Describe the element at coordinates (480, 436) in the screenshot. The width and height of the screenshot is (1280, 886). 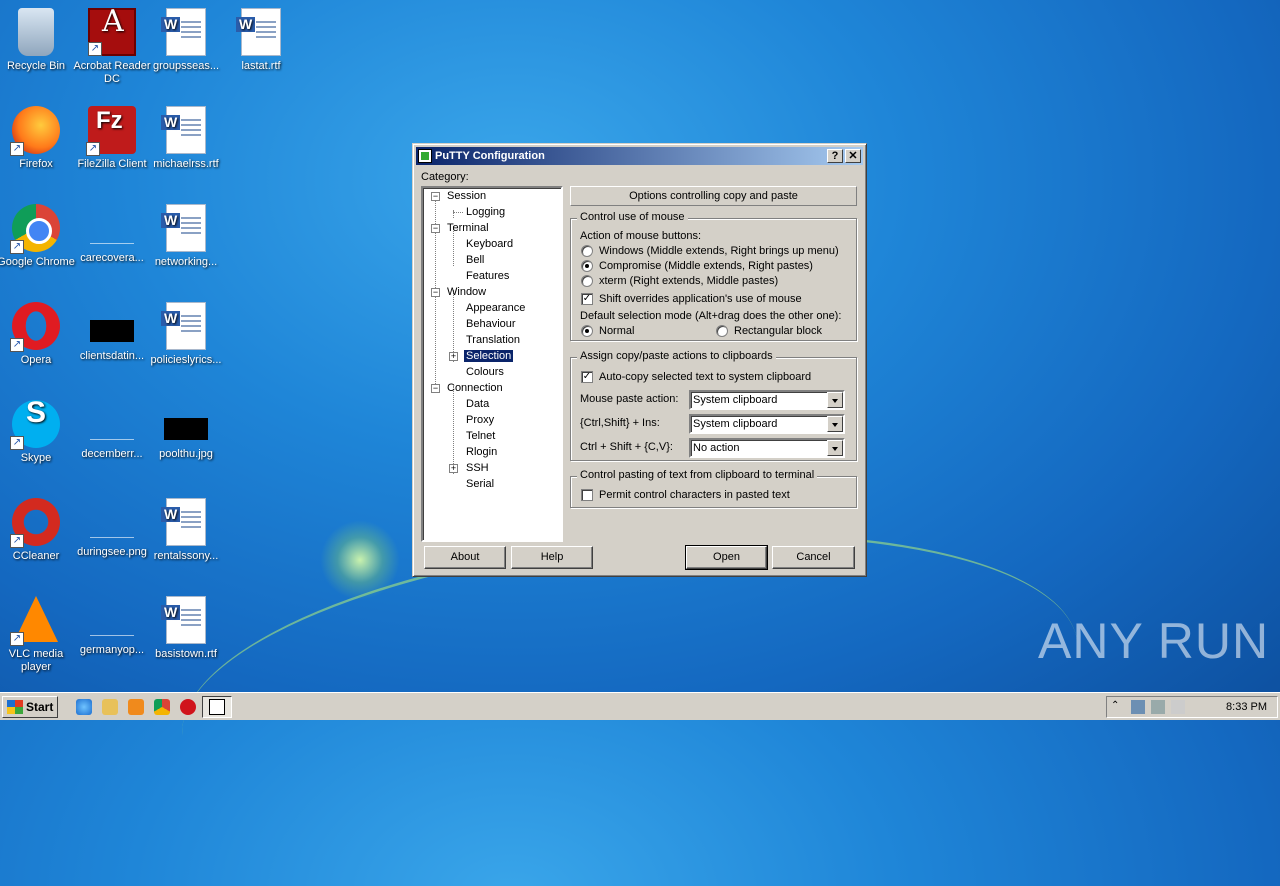
I see `tree-item-telnet: Telnet` at that location.